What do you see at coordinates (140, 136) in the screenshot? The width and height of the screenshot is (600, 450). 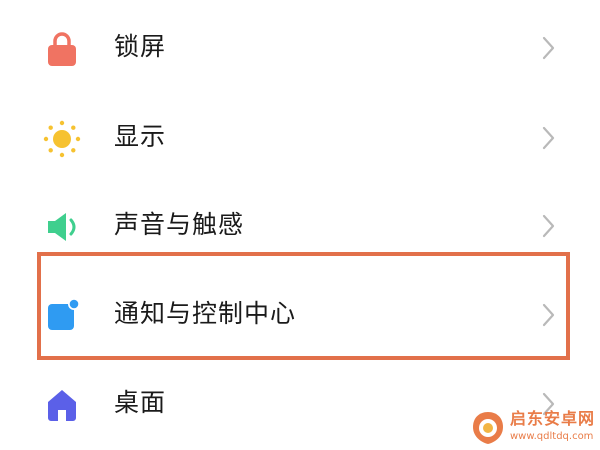 I see `settings-item-label: 显示` at bounding box center [140, 136].